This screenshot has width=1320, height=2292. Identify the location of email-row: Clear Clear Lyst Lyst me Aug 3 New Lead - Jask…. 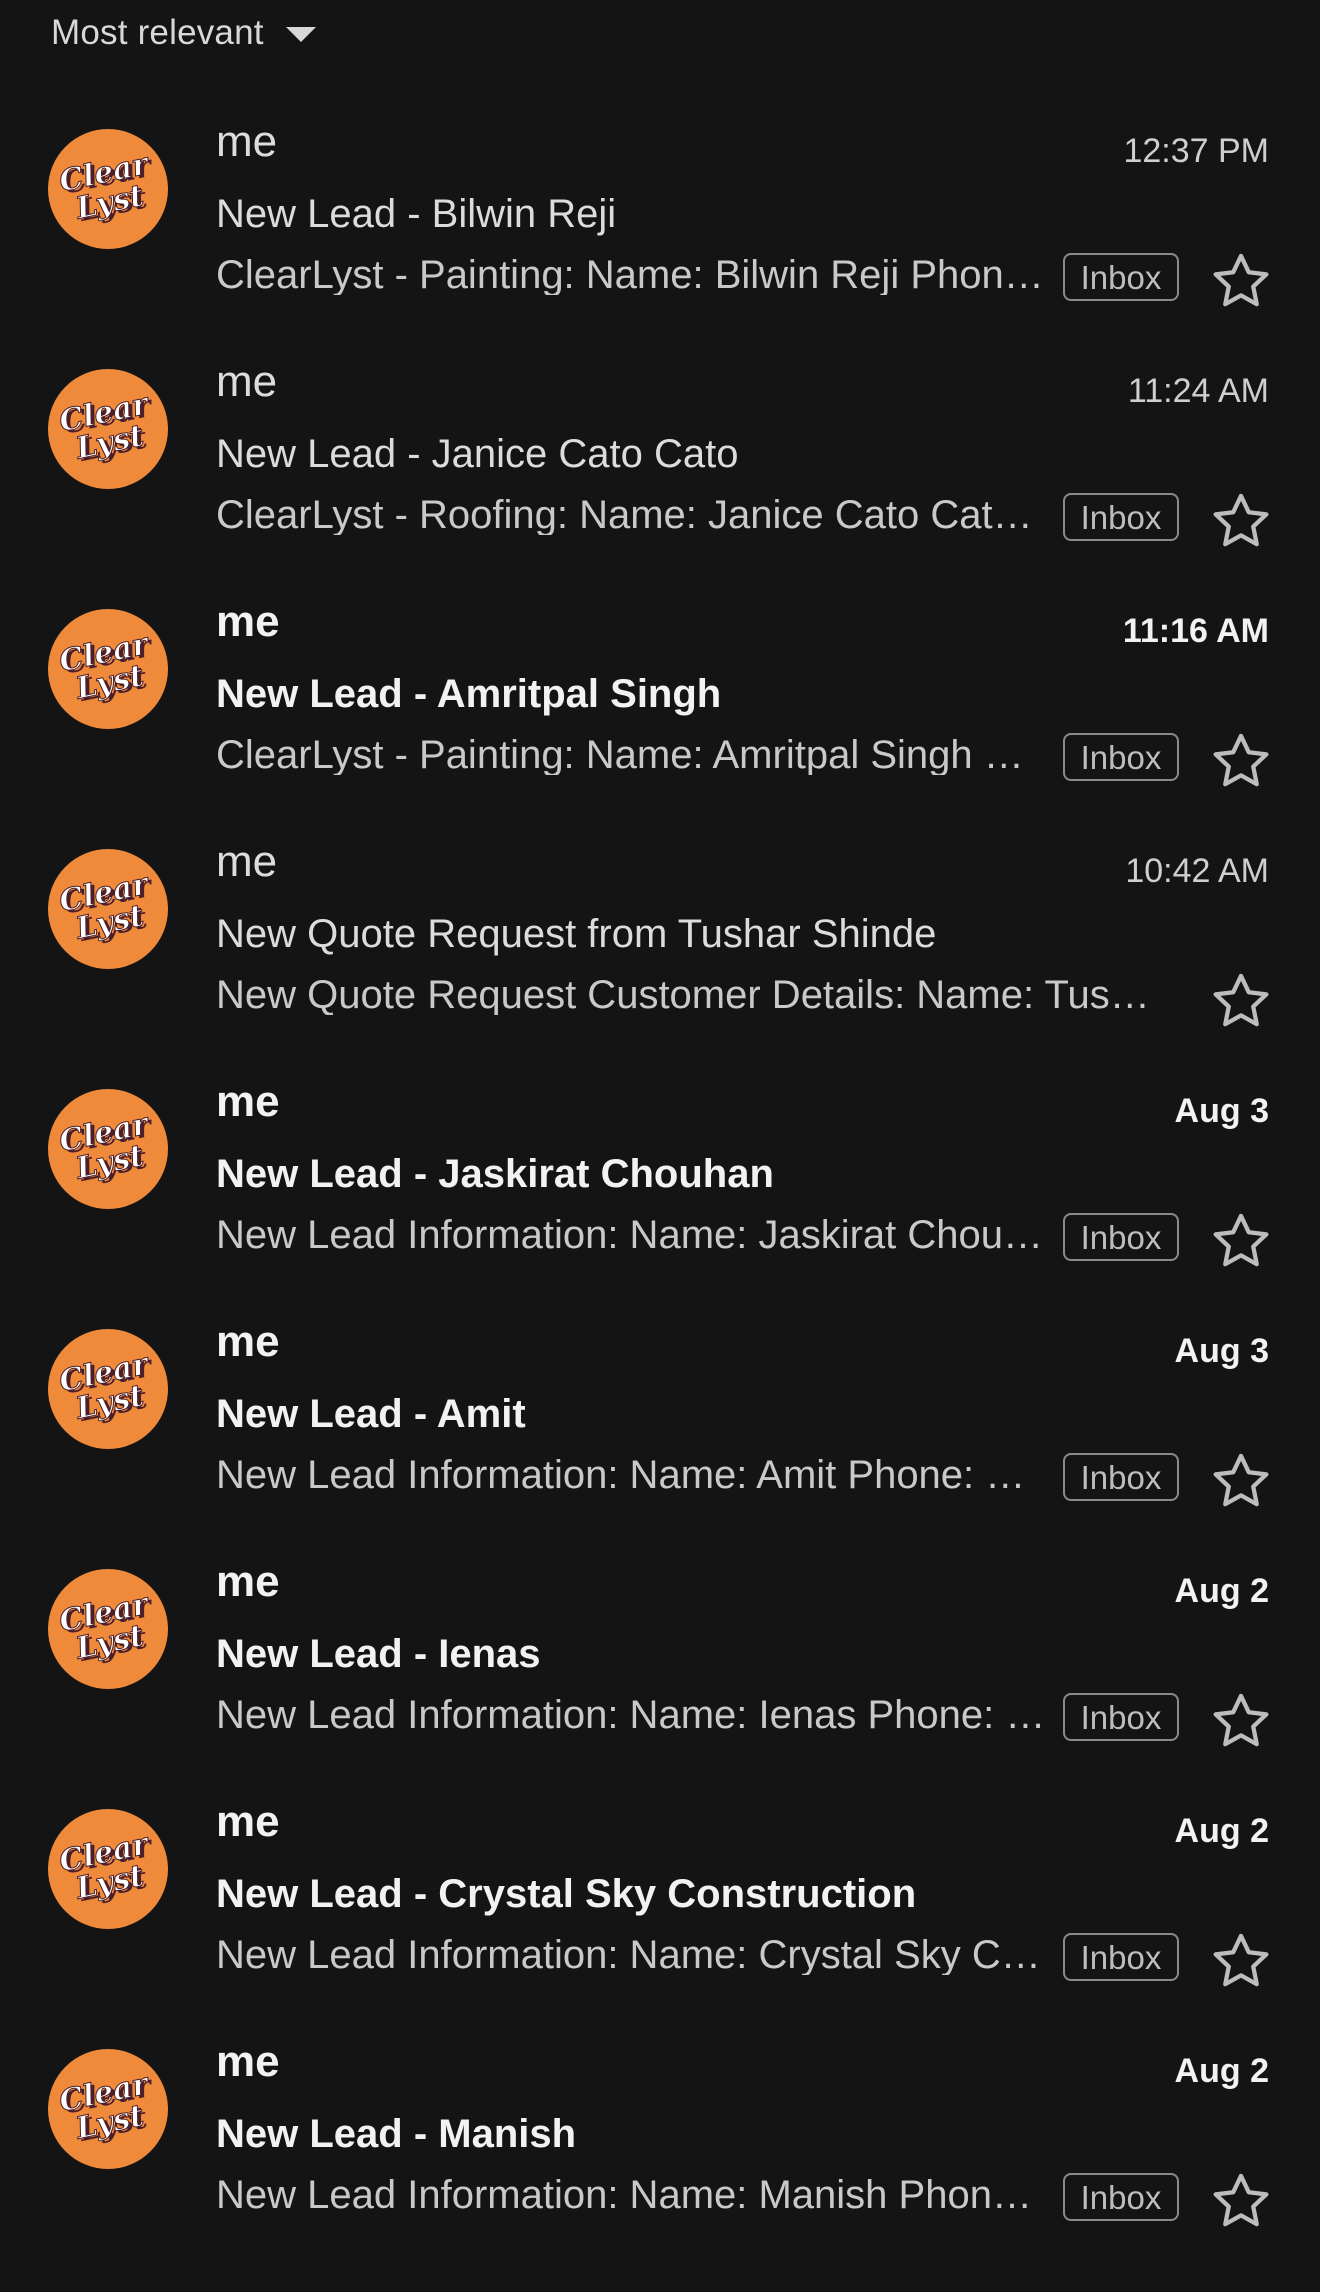
(660, 1192).